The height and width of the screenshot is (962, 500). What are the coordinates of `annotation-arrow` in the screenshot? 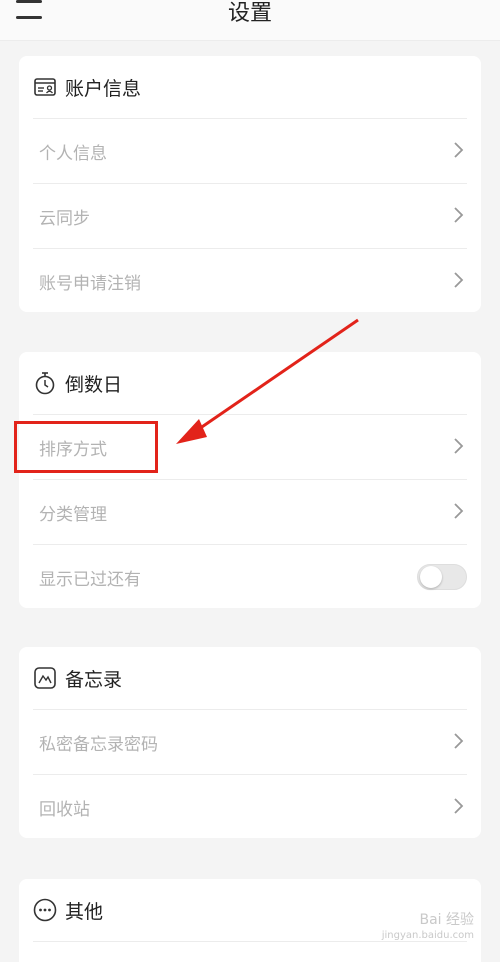 It's located at (267, 381).